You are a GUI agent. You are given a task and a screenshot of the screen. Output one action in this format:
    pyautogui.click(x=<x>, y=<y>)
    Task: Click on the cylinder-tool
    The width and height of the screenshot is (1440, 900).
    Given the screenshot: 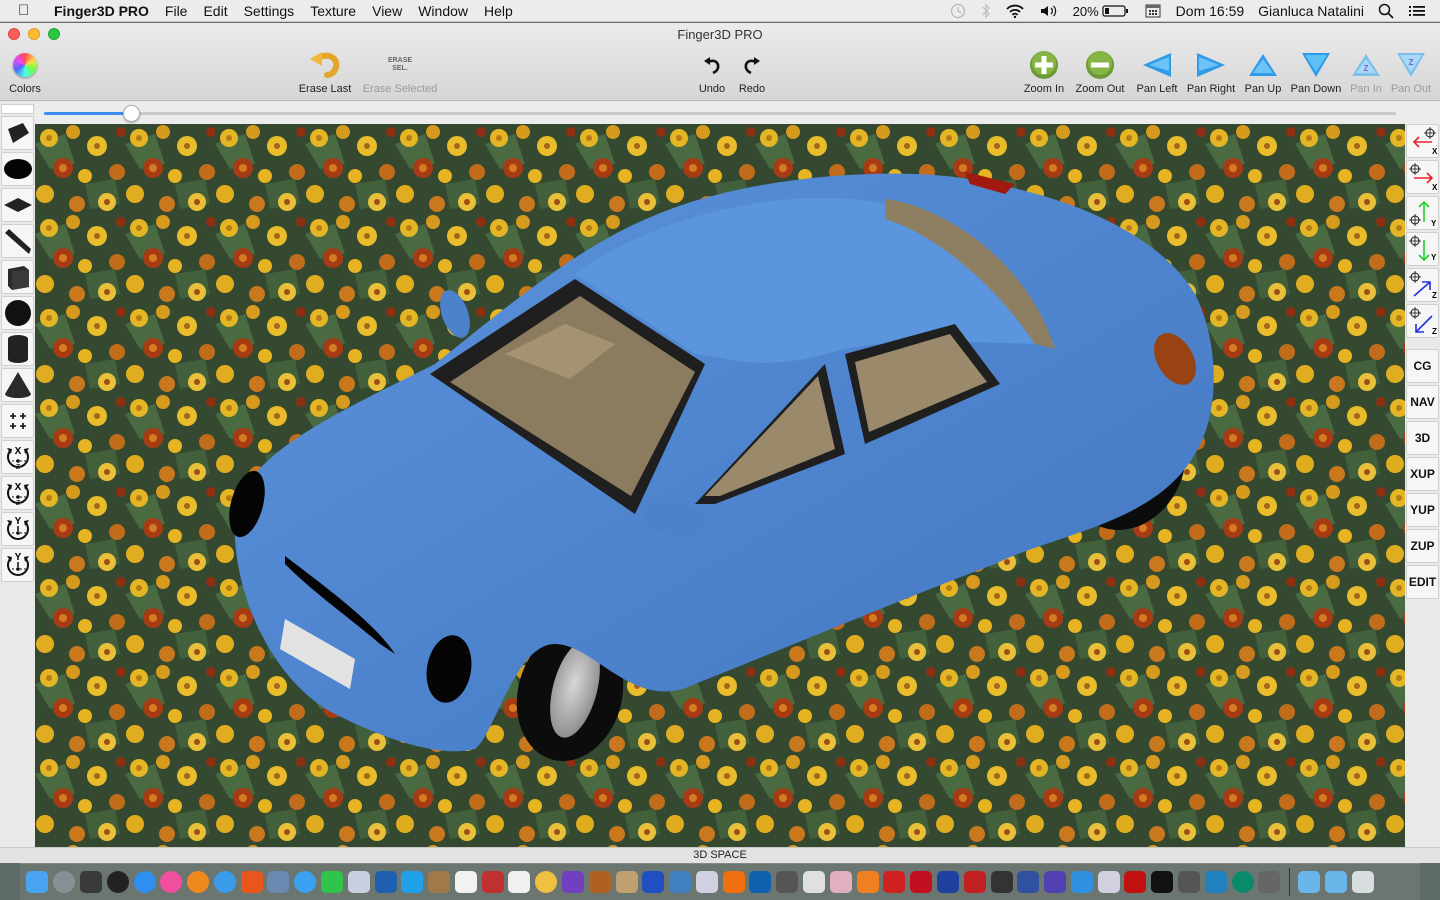 What is the action you would take?
    pyautogui.click(x=17, y=349)
    